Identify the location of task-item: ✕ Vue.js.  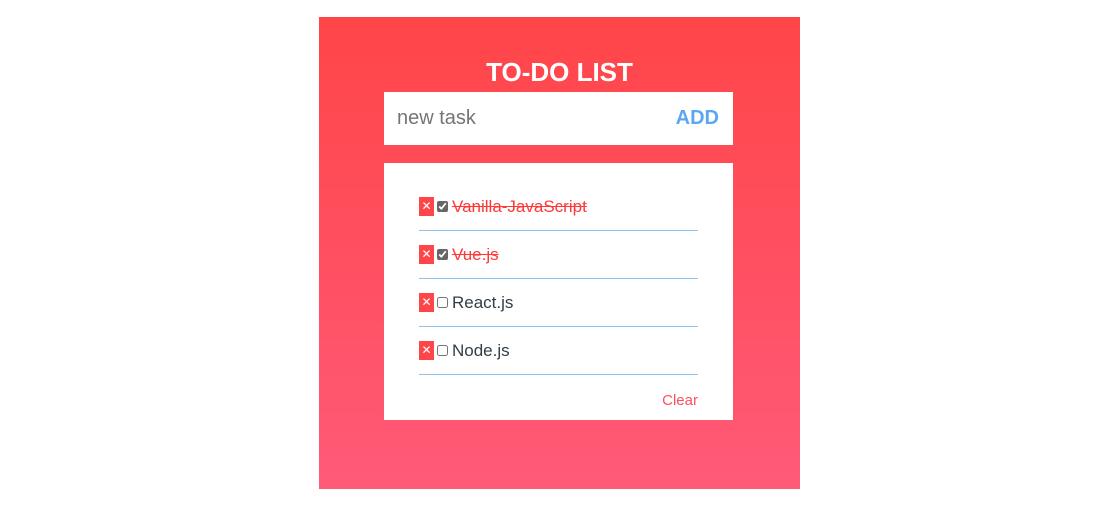
(558, 255).